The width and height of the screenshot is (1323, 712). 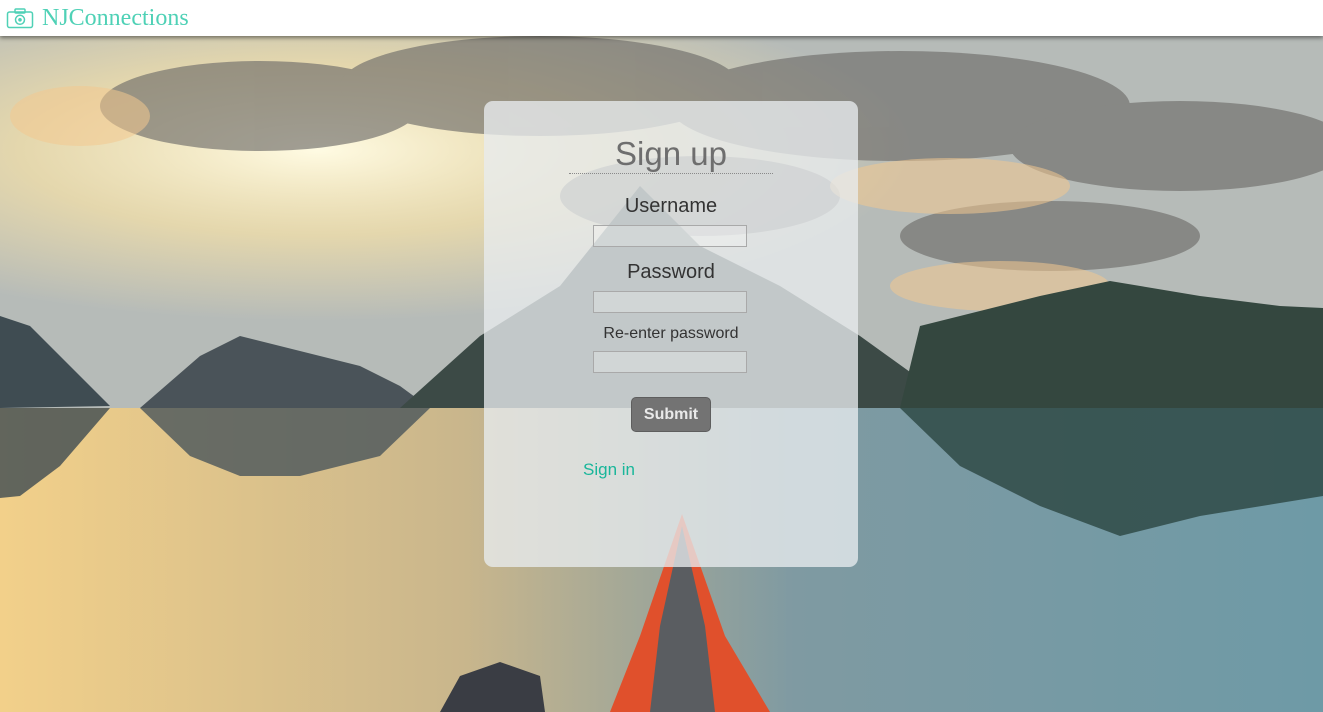 I want to click on reenter-password-label: Re-enter password, so click(x=671, y=333).